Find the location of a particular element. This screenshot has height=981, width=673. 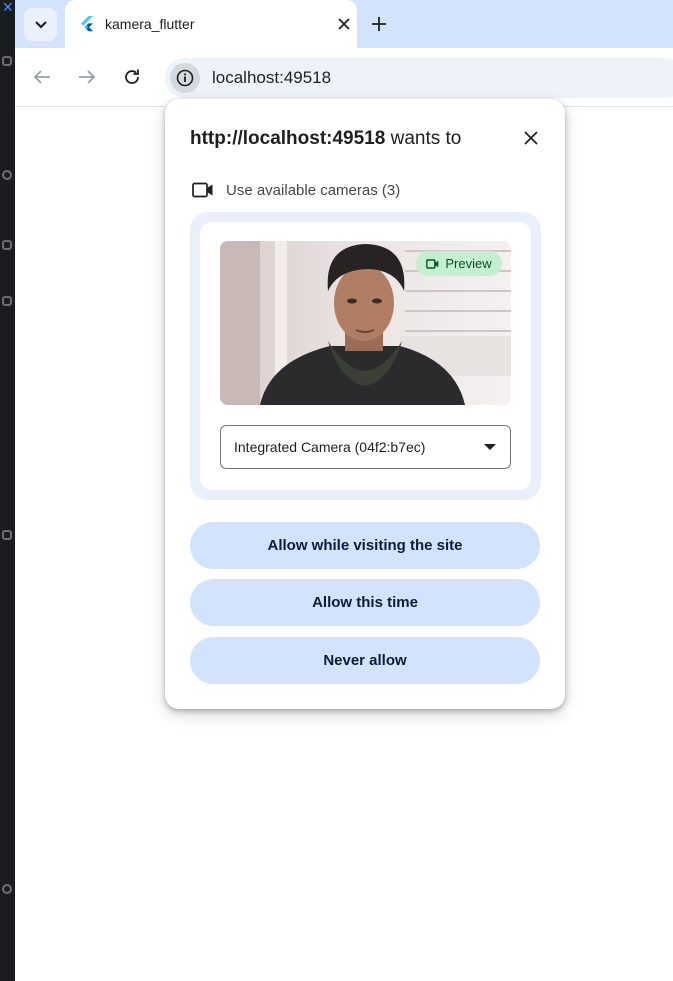

back-arrow-icon is located at coordinates (41, 77).